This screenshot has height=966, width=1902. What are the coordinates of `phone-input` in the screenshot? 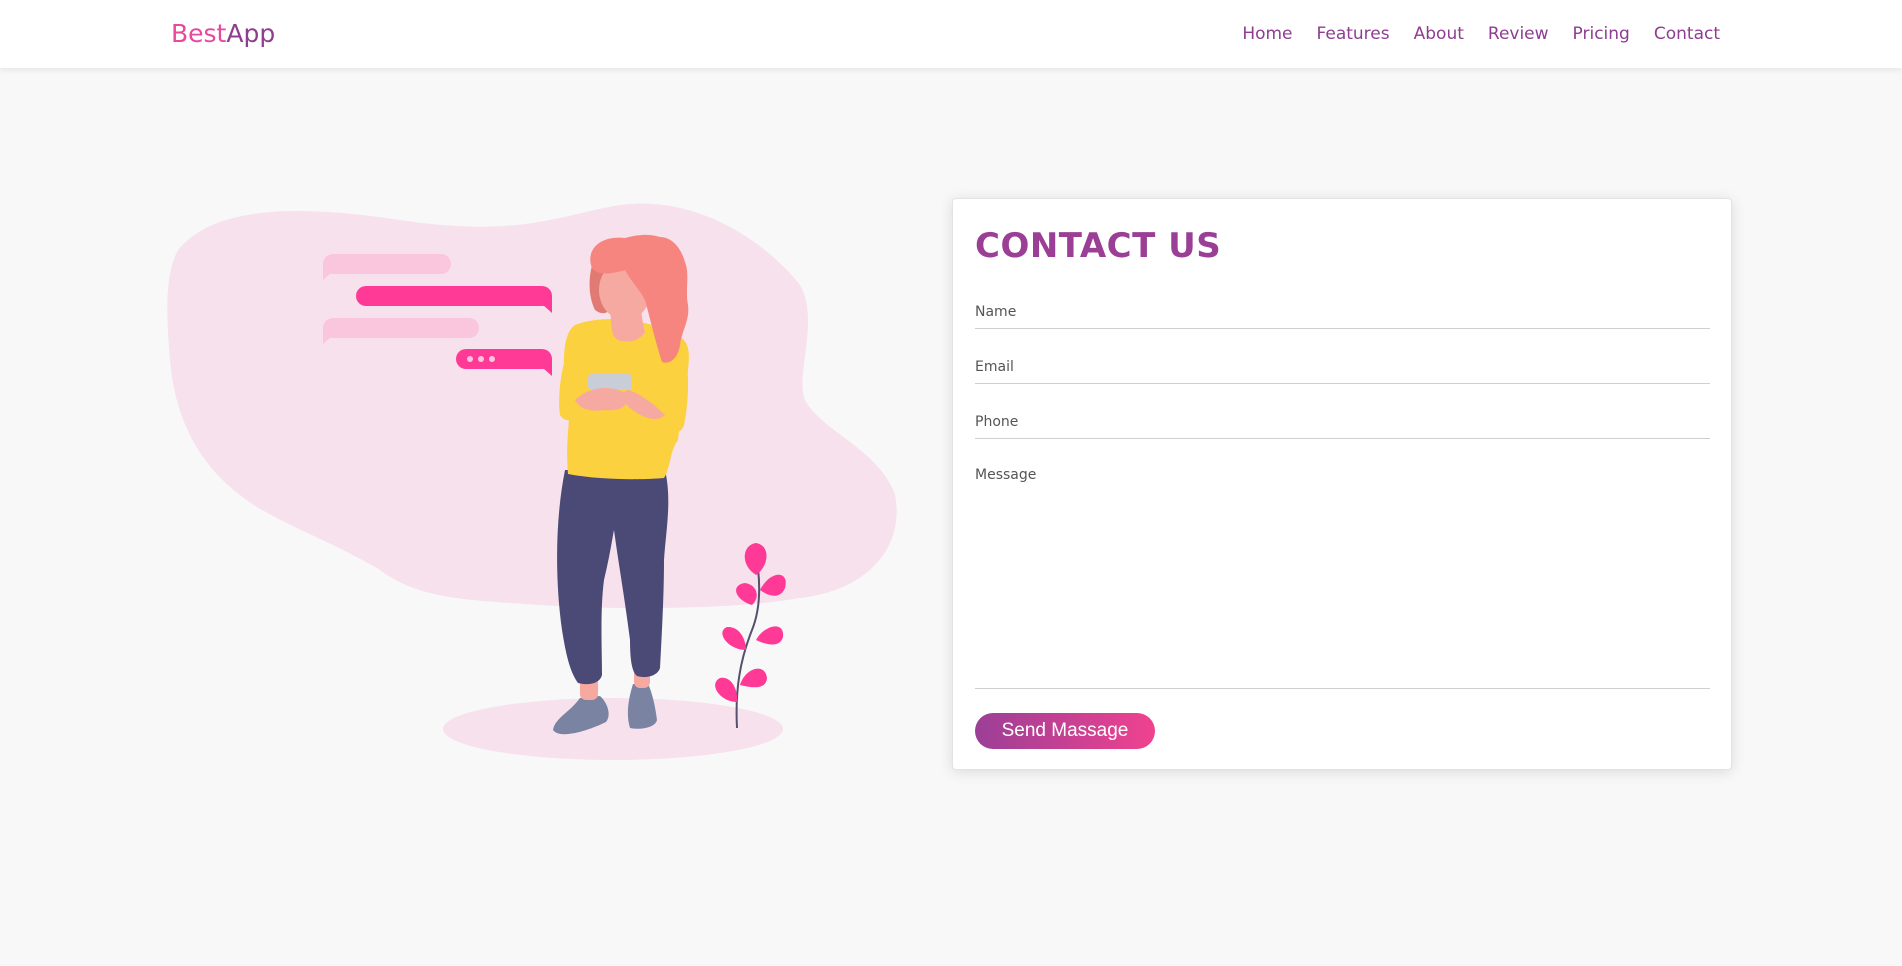 It's located at (1342, 425).